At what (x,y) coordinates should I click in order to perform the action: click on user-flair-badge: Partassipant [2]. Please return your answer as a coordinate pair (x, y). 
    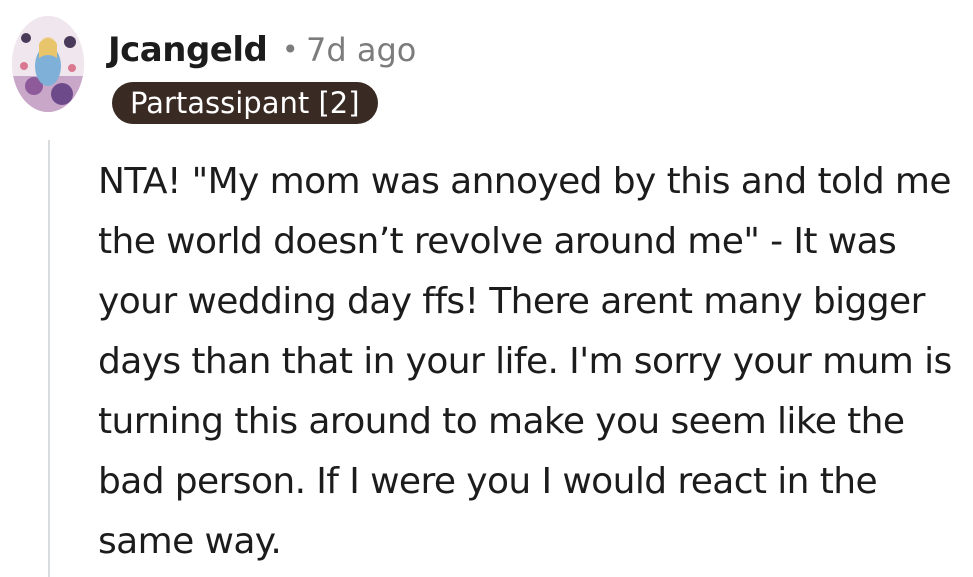
    Looking at the image, I should click on (245, 103).